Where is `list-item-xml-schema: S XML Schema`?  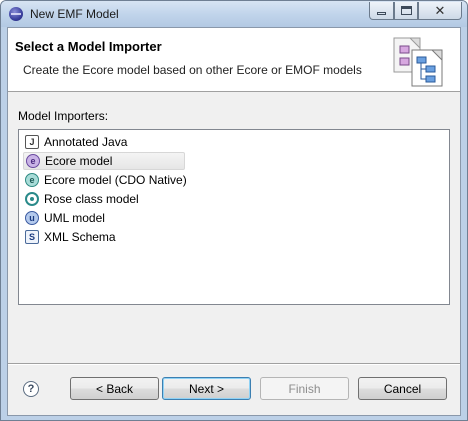 list-item-xml-schema: S XML Schema is located at coordinates (71, 237).